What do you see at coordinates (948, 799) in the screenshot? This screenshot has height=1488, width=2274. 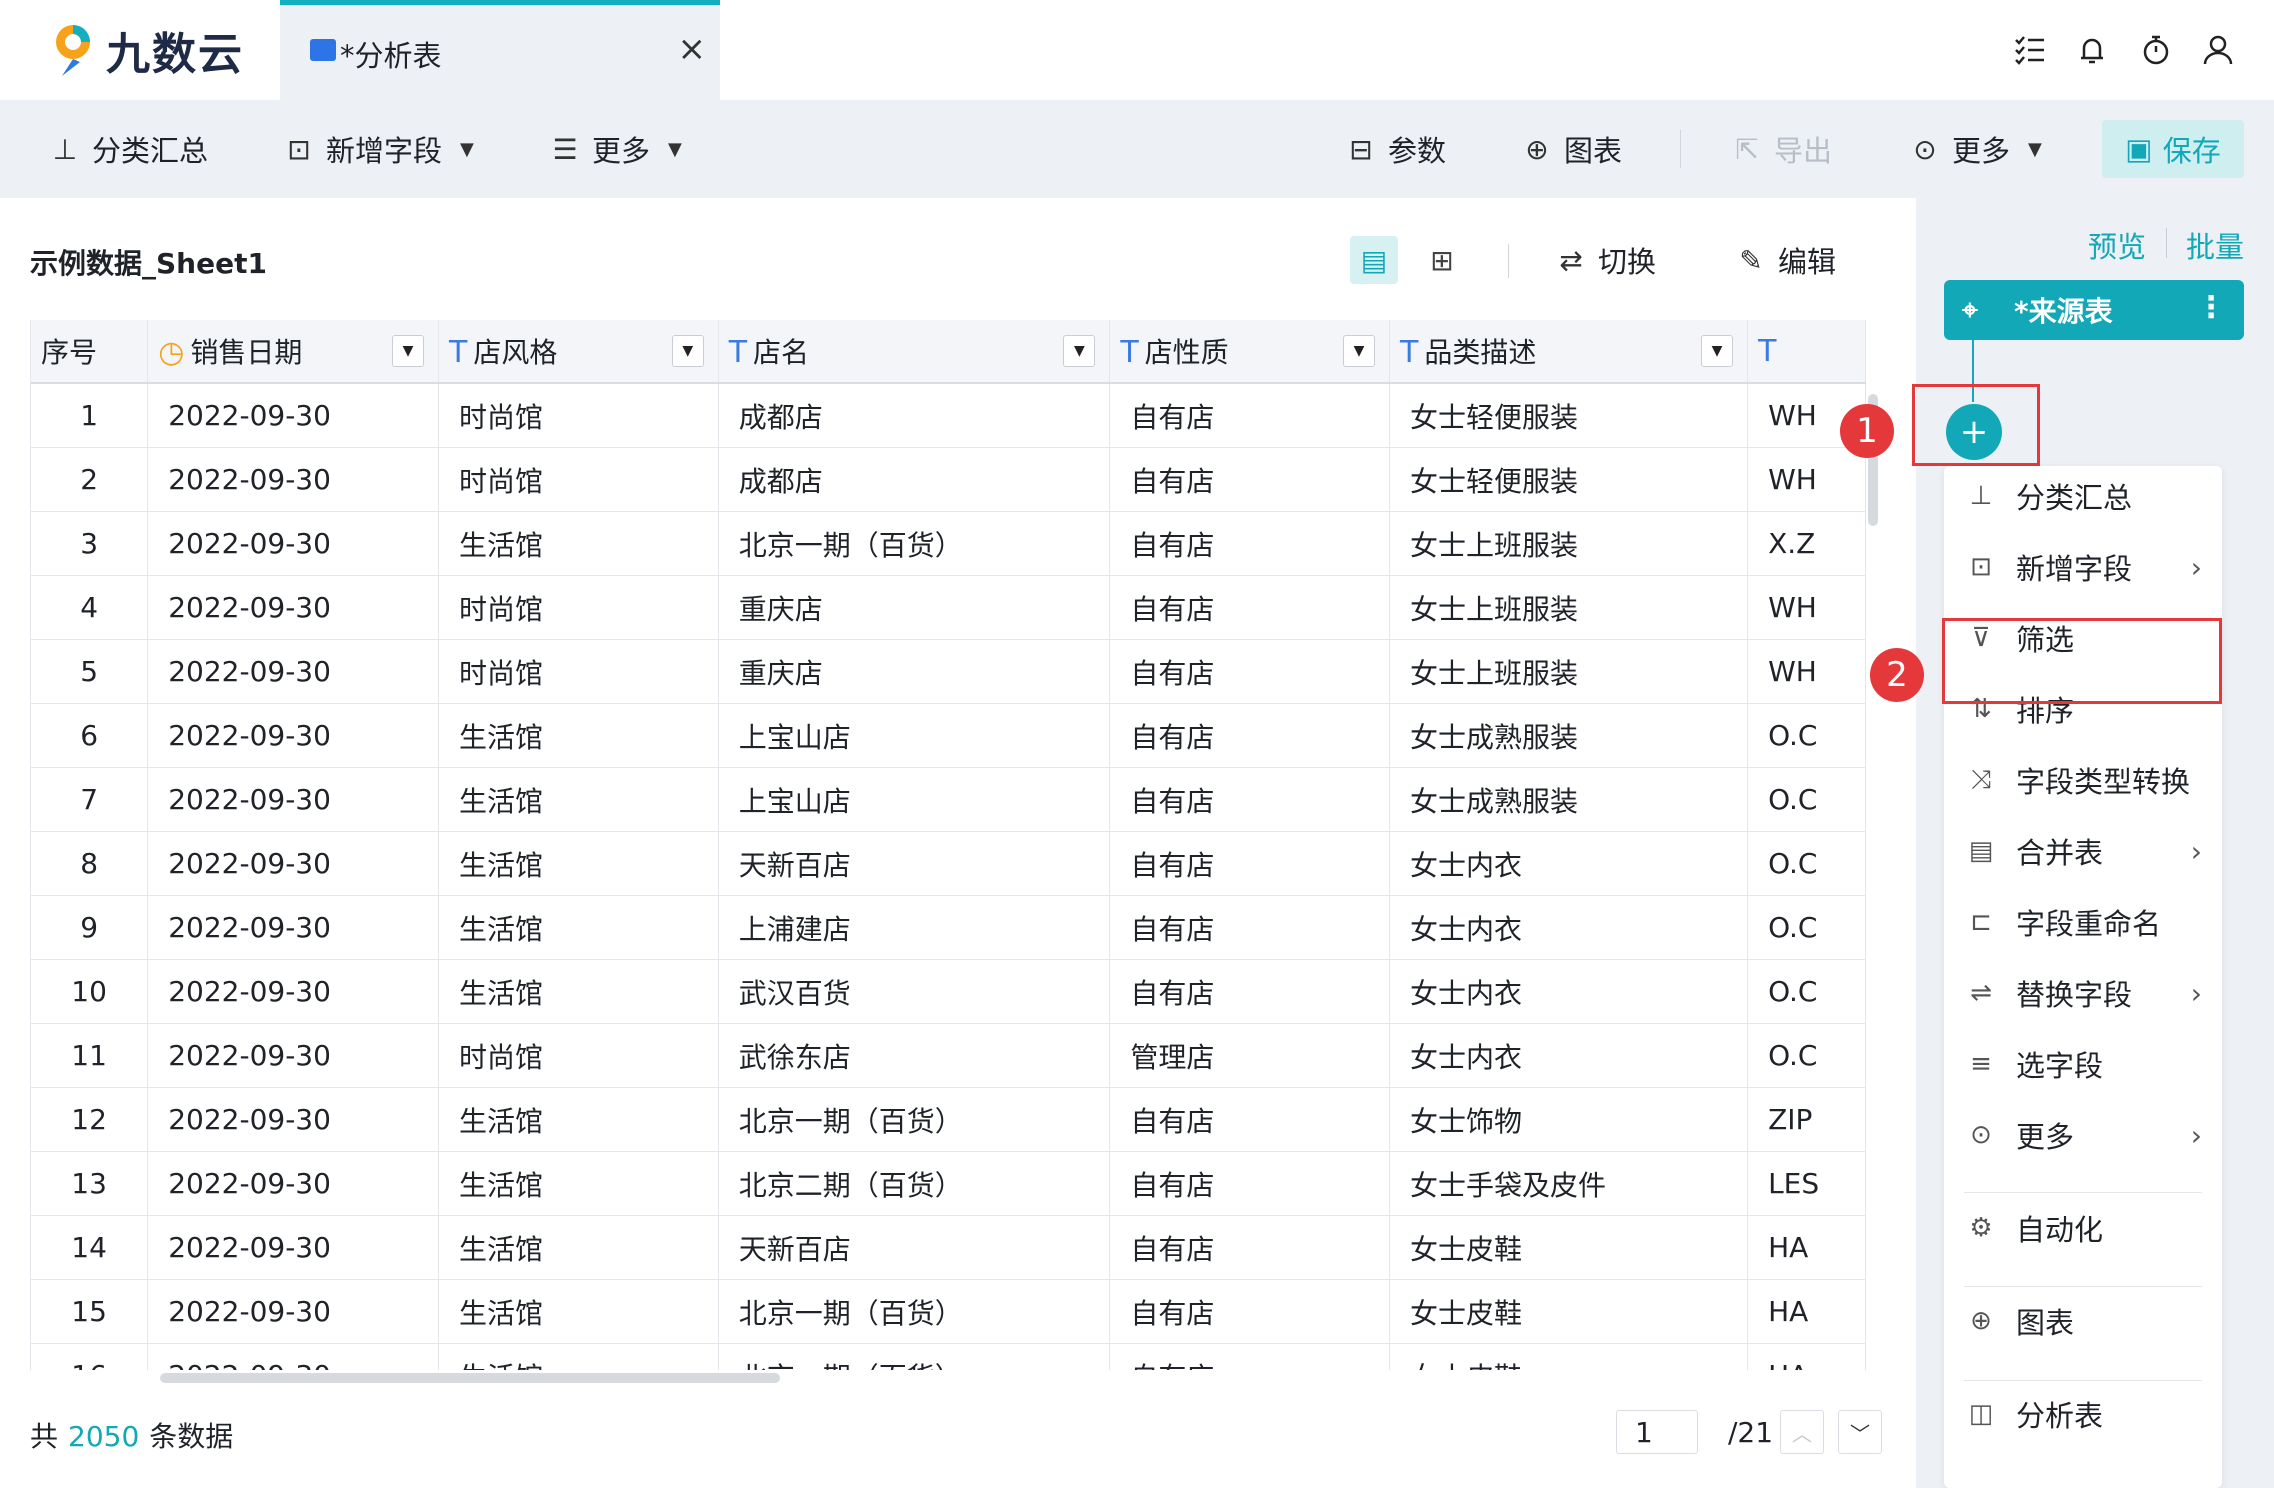 I see `table-row: 7 2022-09-30 生活馆 上宝山店 自有店 女士成熟服装 O.C` at bounding box center [948, 799].